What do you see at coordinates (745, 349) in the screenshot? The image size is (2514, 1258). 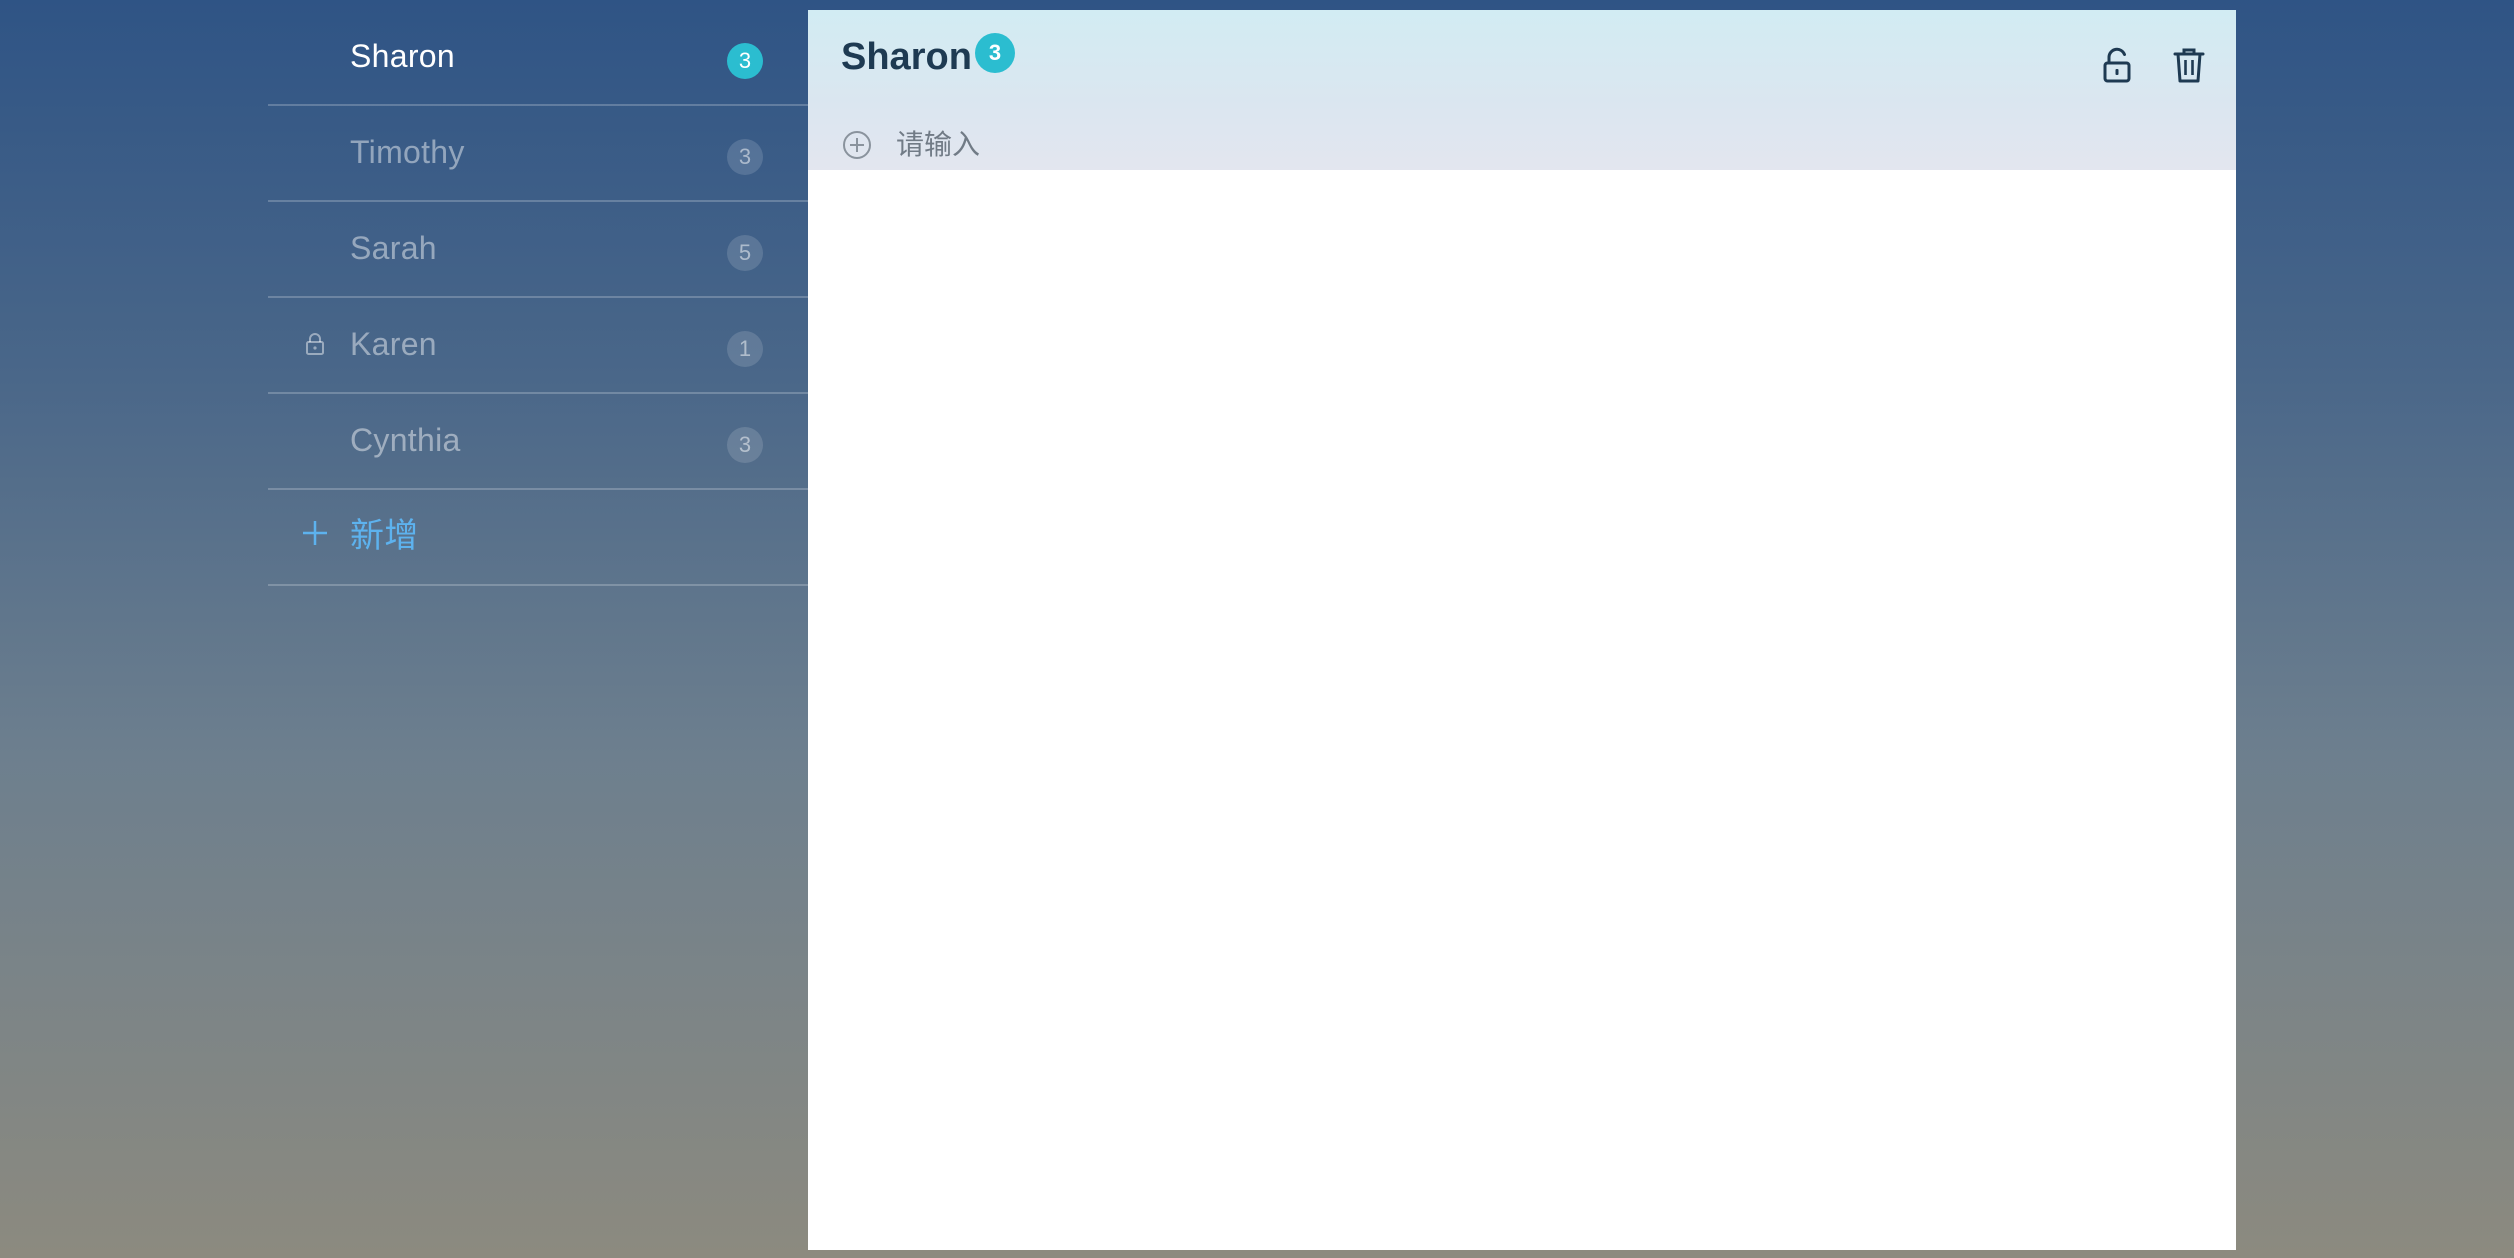 I see `count-badge: 1` at bounding box center [745, 349].